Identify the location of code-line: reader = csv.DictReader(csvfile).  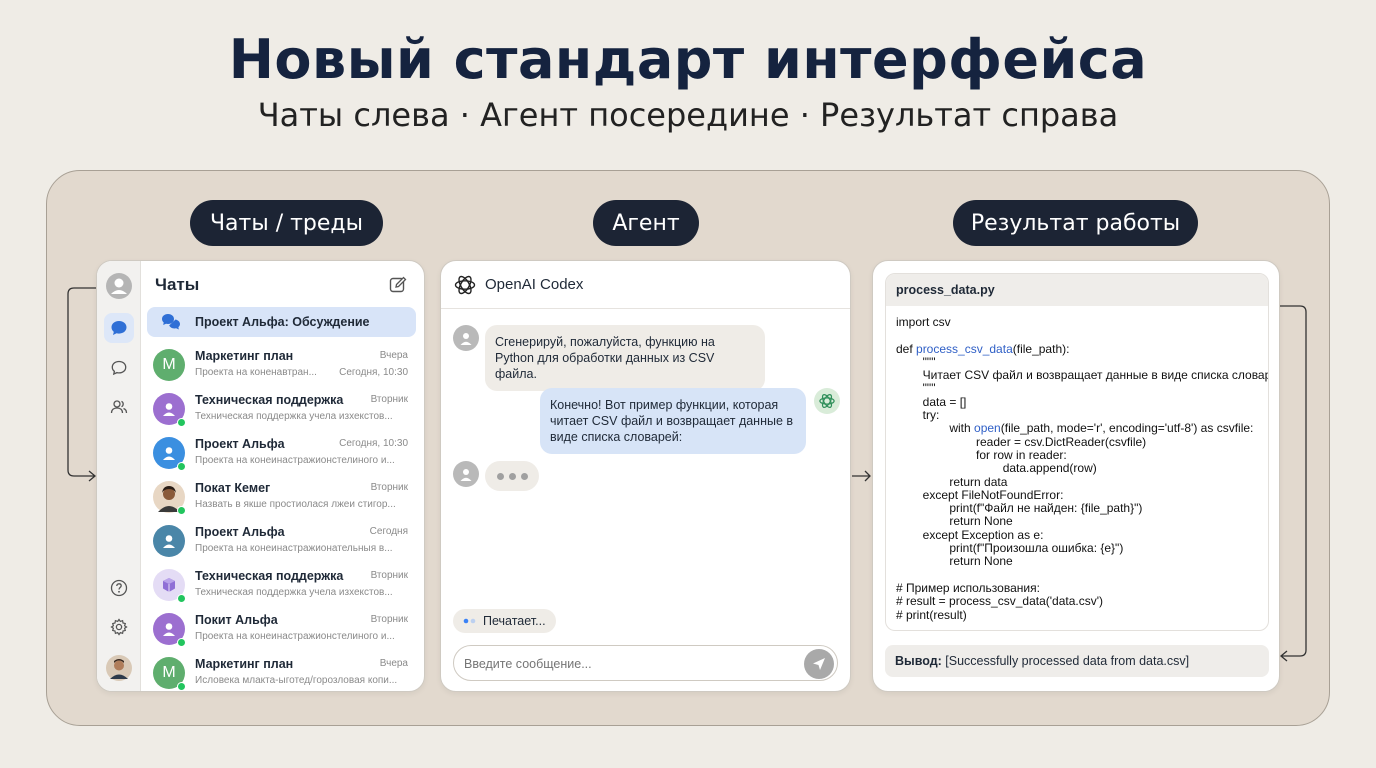
(1077, 441).